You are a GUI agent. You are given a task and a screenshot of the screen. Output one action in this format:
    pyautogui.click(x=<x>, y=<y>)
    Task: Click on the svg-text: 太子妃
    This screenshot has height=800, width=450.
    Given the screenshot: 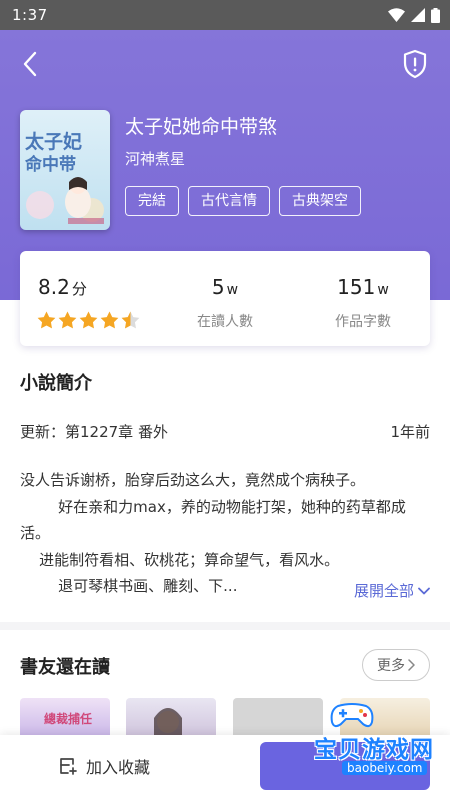 What is the action you would take?
    pyautogui.click(x=53, y=141)
    